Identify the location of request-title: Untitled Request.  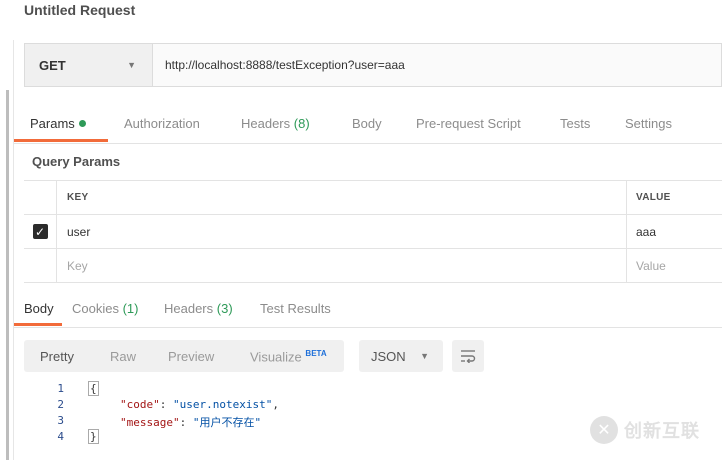
(79, 10).